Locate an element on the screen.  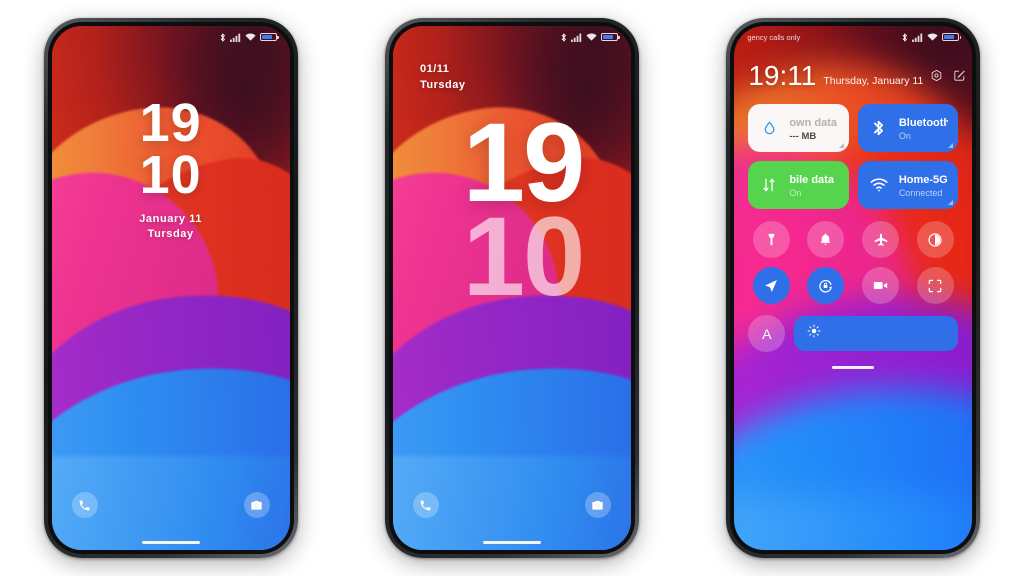
brightness-row: A is located at coordinates (853, 333).